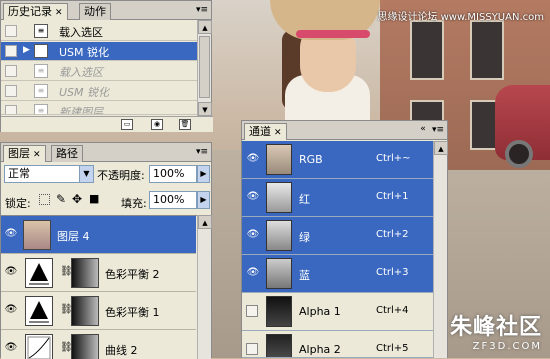 The width and height of the screenshot is (550, 359). What do you see at coordinates (95, 11) in the screenshot?
I see `tab-actions: 动作` at bounding box center [95, 11].